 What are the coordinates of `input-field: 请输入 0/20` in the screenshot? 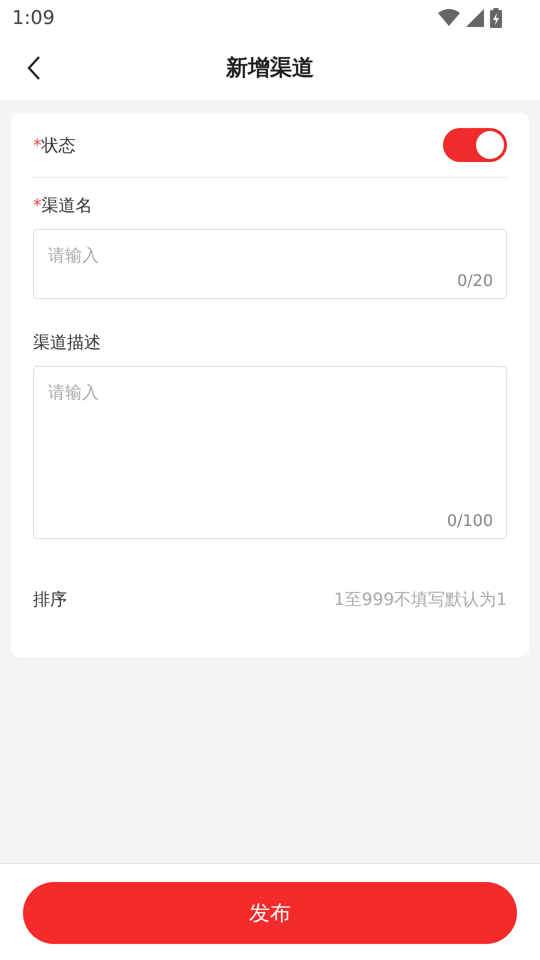 It's located at (270, 264).